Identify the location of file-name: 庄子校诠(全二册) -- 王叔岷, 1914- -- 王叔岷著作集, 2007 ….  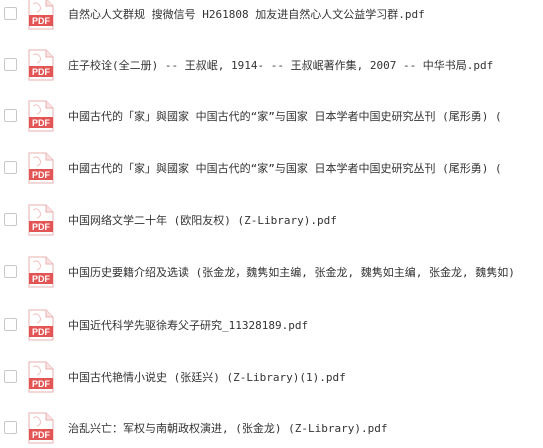
(280, 65).